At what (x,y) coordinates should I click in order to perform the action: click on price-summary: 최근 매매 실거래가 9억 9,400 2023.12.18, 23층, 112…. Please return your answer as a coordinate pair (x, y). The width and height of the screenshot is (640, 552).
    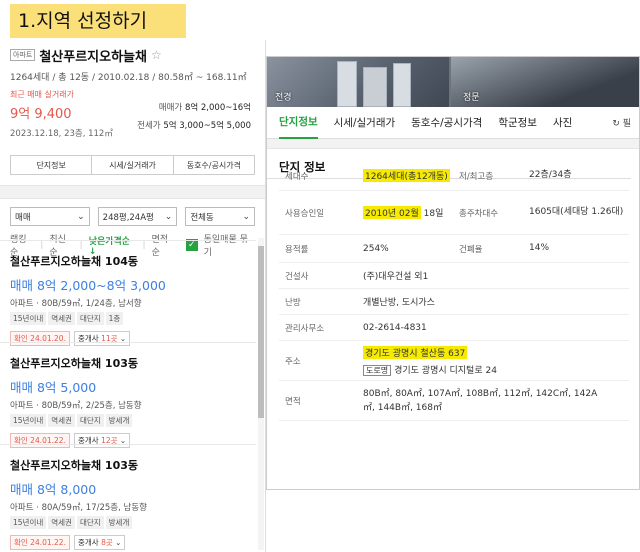
    Looking at the image, I should click on (132, 118).